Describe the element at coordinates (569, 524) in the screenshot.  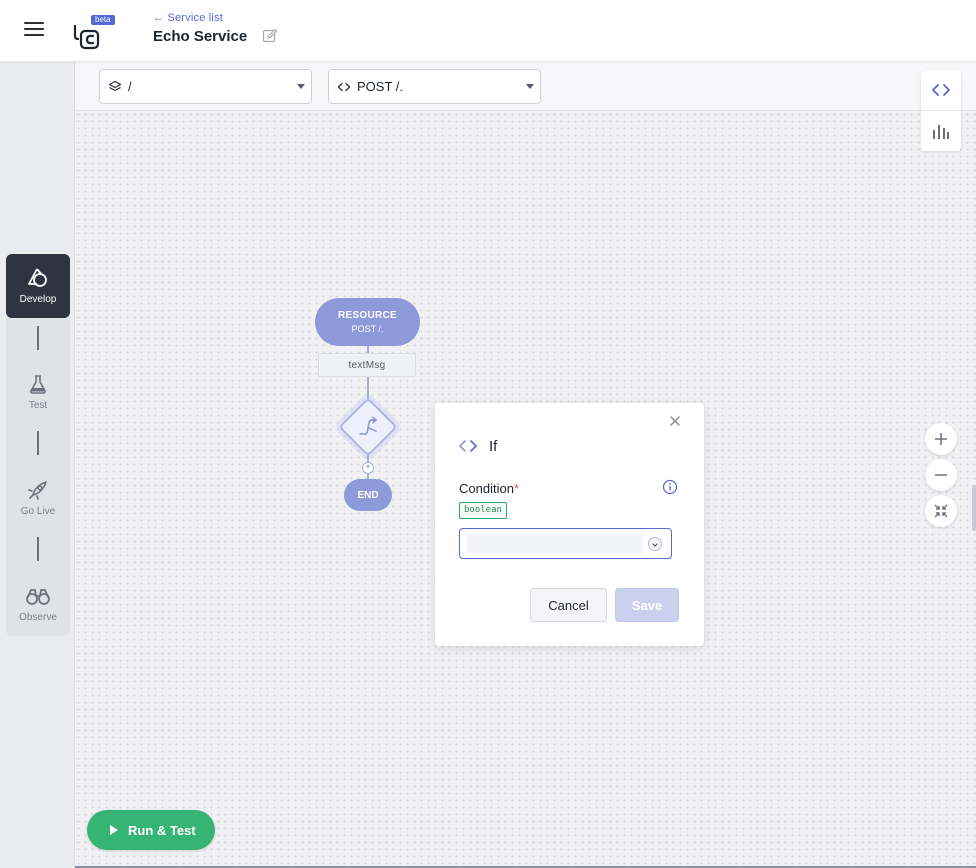
I see `if-config-form: If Condition* boolean Cancel Save` at that location.